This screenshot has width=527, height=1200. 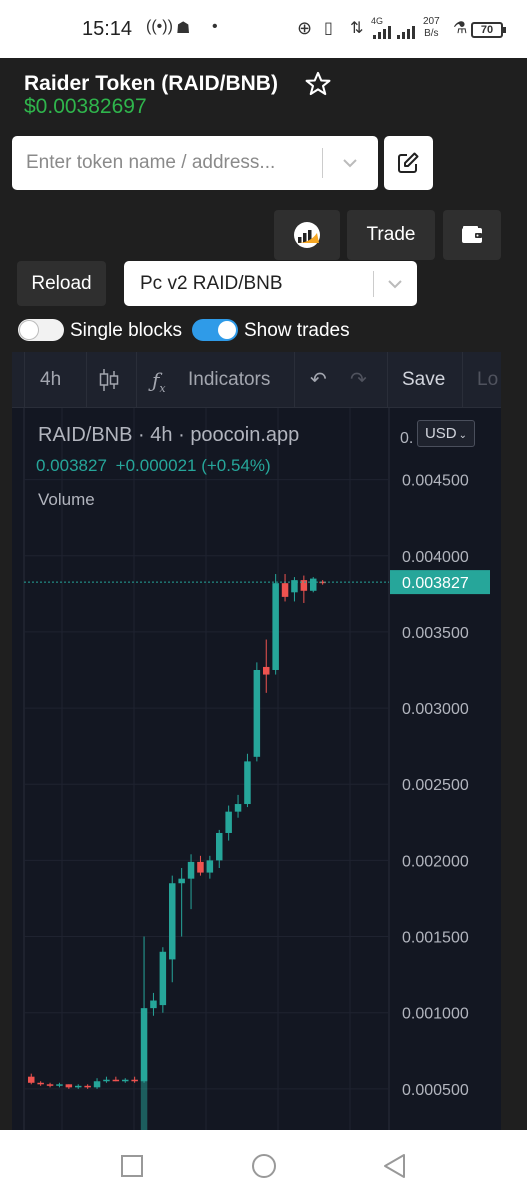 What do you see at coordinates (245, 435) in the screenshot?
I see `legend-source: poocoin.app` at bounding box center [245, 435].